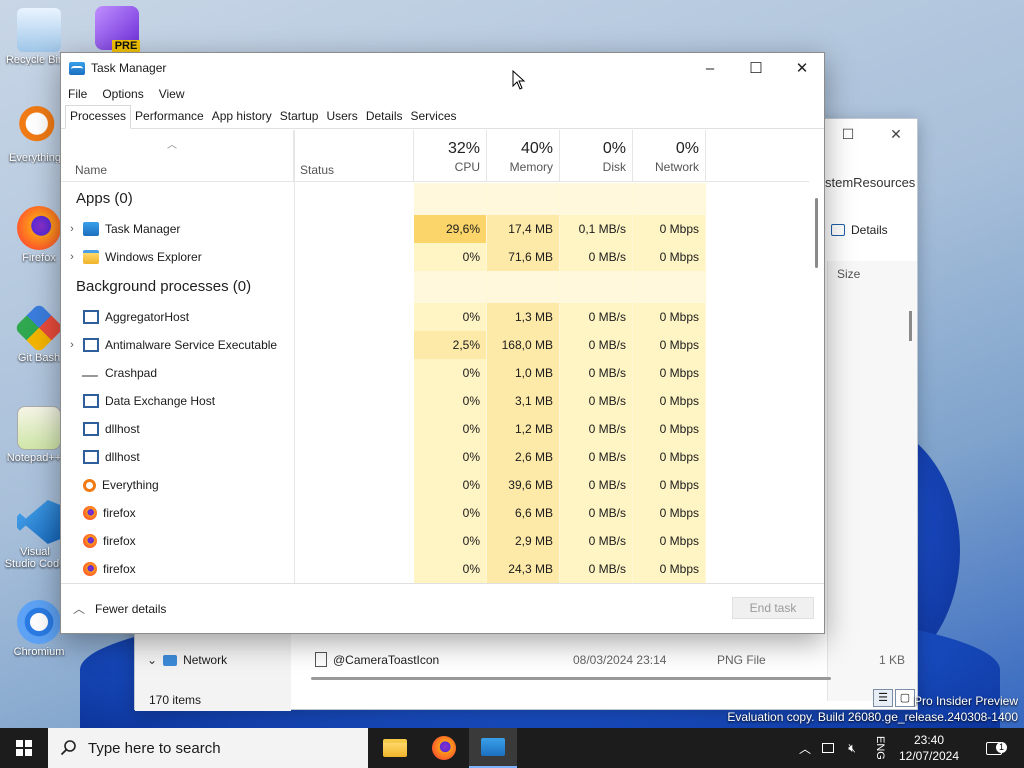 The height and width of the screenshot is (768, 1024). What do you see at coordinates (435, 569) in the screenshot?
I see `process-row: firefox 0% 24,3 MB 0 MB/s 0 Mbps` at bounding box center [435, 569].